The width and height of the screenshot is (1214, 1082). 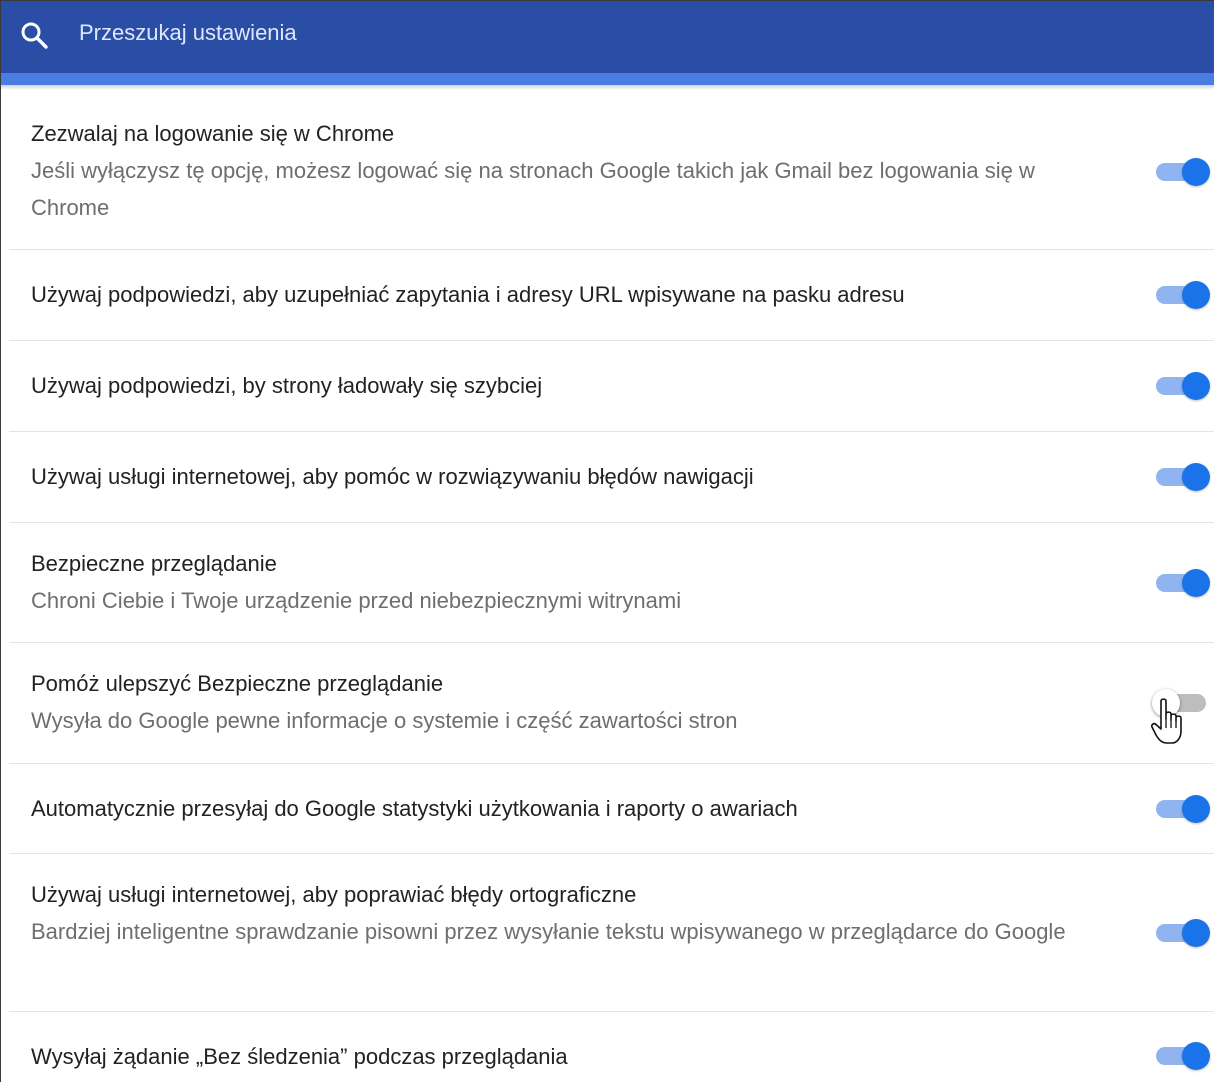 What do you see at coordinates (237, 683) in the screenshot?
I see `setting-title: Pomóż ulepszyć Bezpieczne przeglądanie` at bounding box center [237, 683].